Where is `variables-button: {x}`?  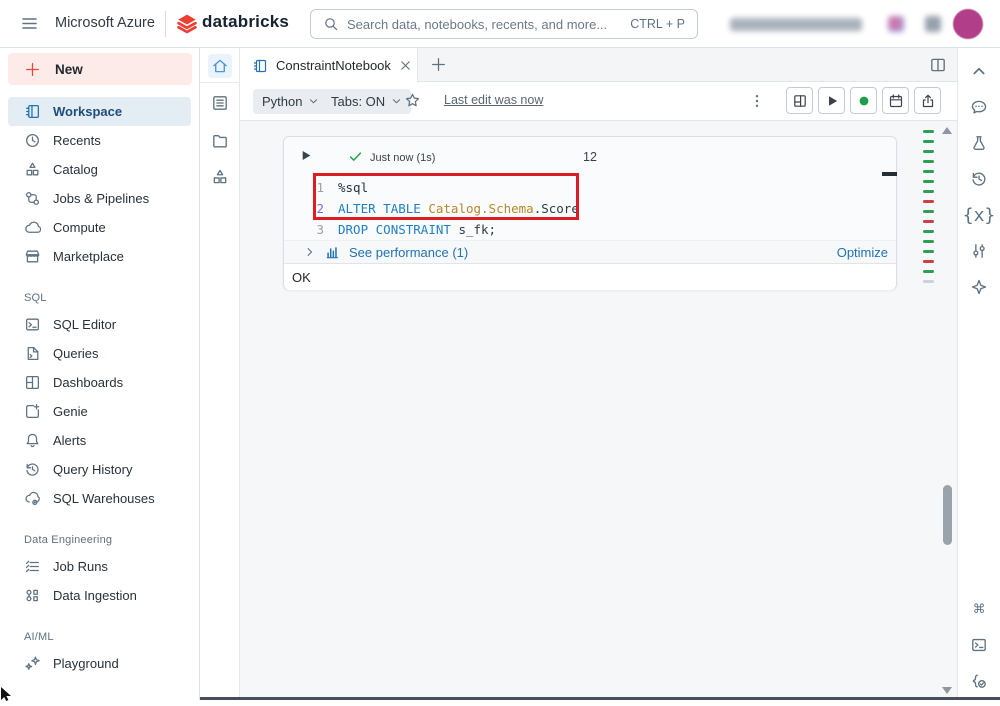 variables-button: {x} is located at coordinates (979, 215).